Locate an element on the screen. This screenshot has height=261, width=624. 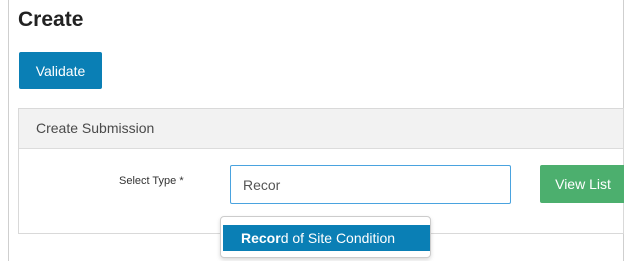
select-type-label: Select Type * is located at coordinates (151, 181).